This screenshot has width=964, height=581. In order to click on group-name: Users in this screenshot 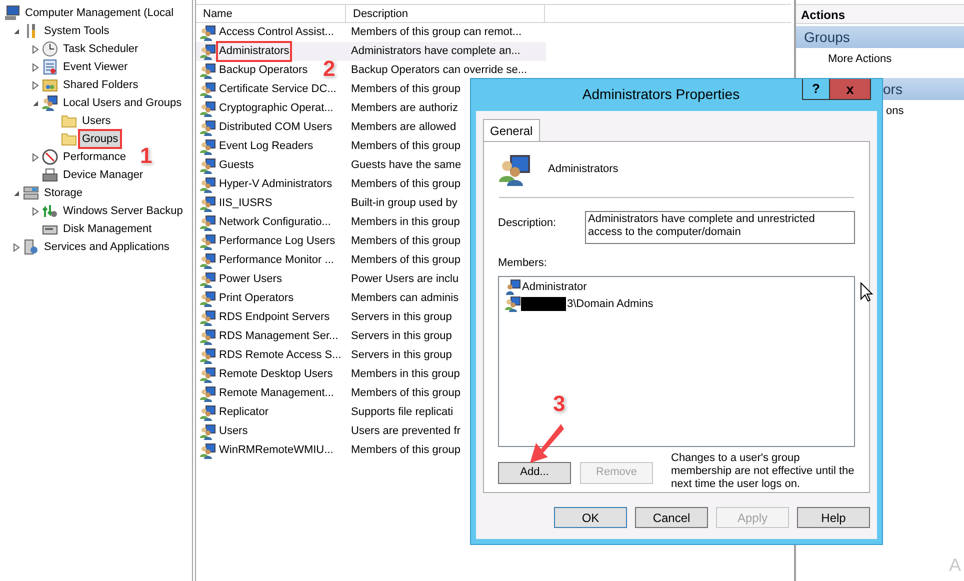, I will do `click(233, 432)`.